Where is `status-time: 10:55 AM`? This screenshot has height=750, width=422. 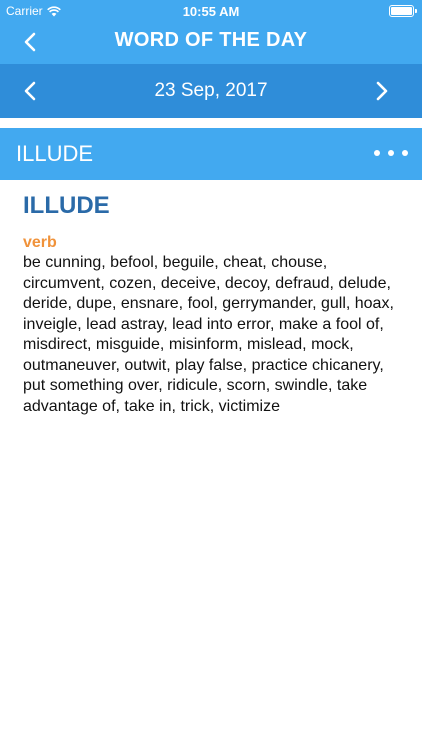
status-time: 10:55 AM is located at coordinates (211, 11).